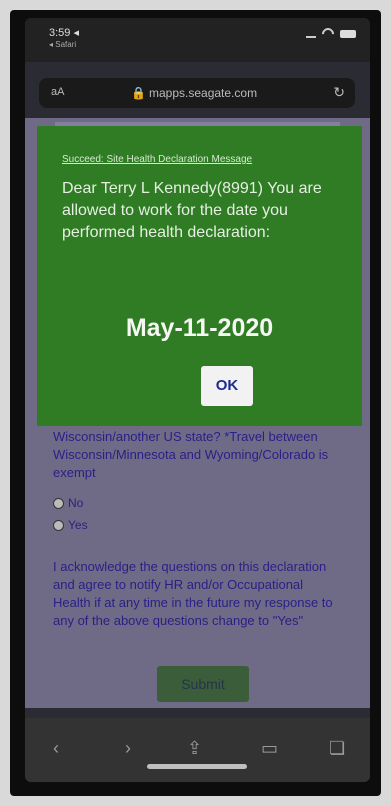 The height and width of the screenshot is (806, 391). I want to click on status-icons, so click(331, 34).